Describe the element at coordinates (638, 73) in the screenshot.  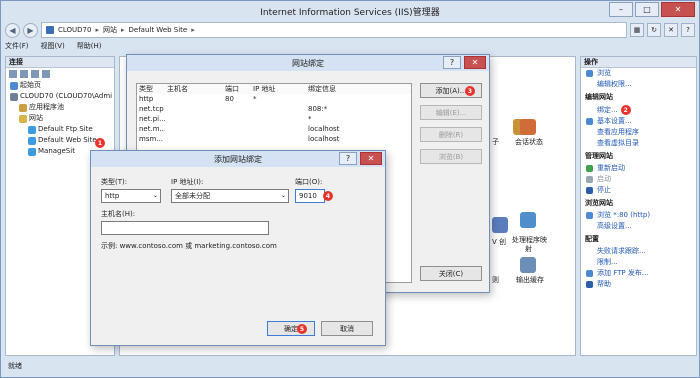
I see `action-link: 浏览` at that location.